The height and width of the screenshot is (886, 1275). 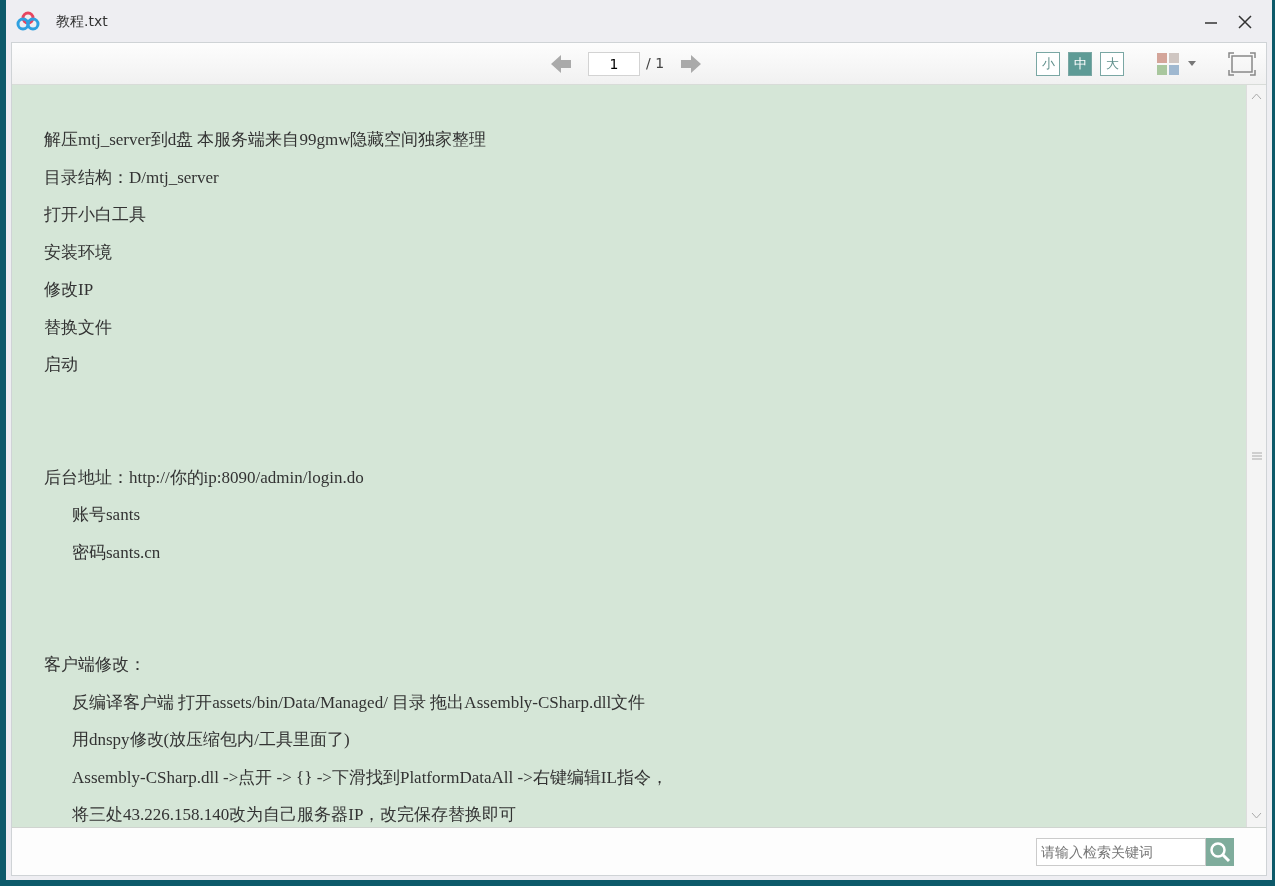 What do you see at coordinates (1245, 22) in the screenshot?
I see `close-icon` at bounding box center [1245, 22].